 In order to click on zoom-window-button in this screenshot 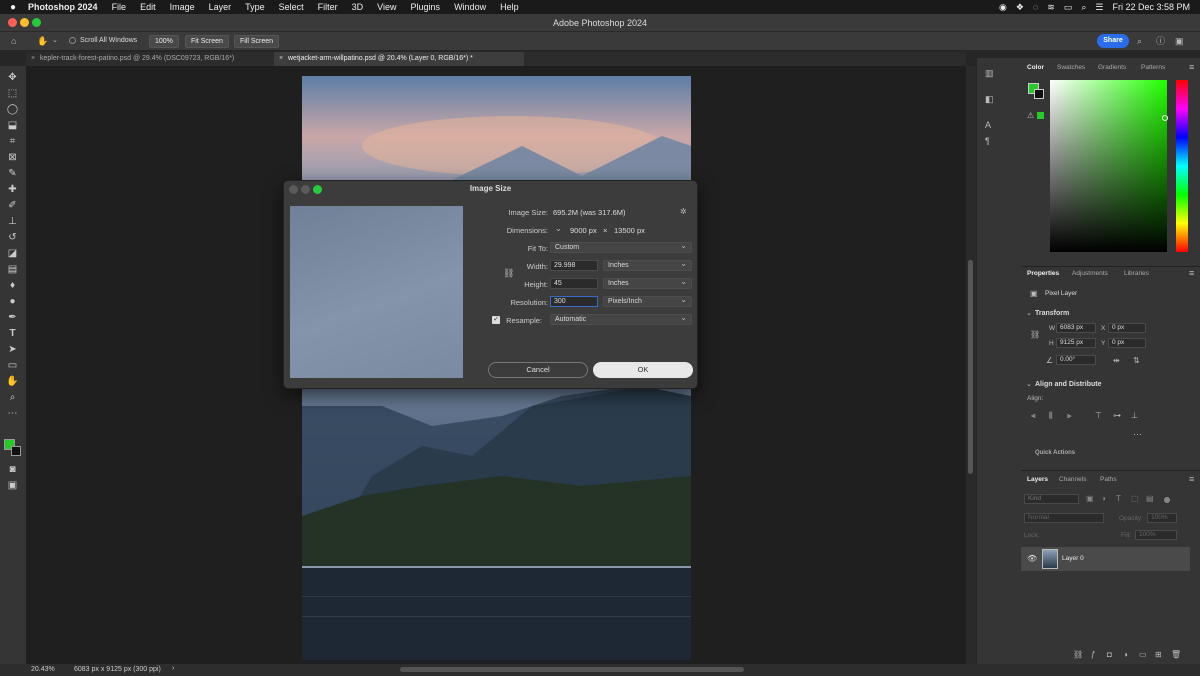, I will do `click(36, 22)`.